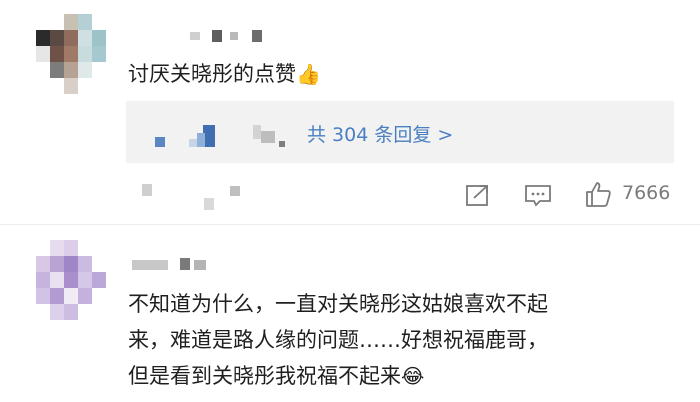 The height and width of the screenshot is (402, 700). Describe the element at coordinates (202, 197) in the screenshot. I see `comment-meta` at that location.